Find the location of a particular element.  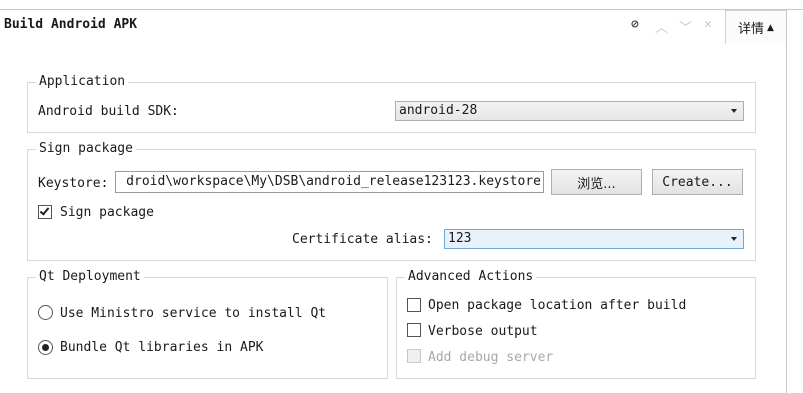

details-label: 详情 is located at coordinates (751, 29).